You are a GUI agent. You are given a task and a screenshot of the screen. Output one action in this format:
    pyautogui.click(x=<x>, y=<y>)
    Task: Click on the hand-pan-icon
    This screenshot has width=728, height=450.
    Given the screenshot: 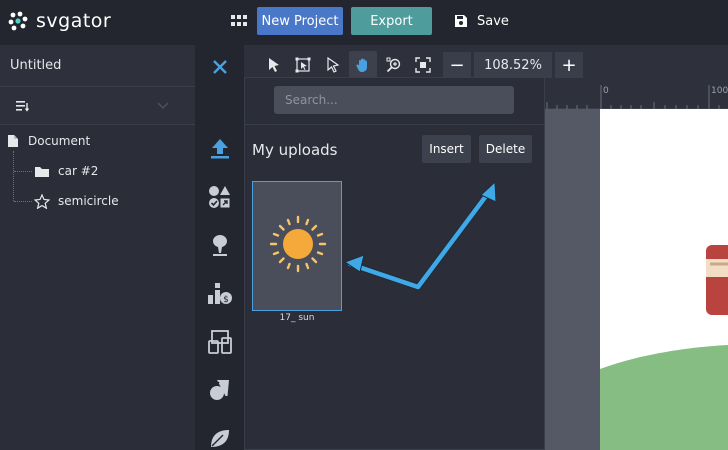 What is the action you would take?
    pyautogui.click(x=363, y=65)
    